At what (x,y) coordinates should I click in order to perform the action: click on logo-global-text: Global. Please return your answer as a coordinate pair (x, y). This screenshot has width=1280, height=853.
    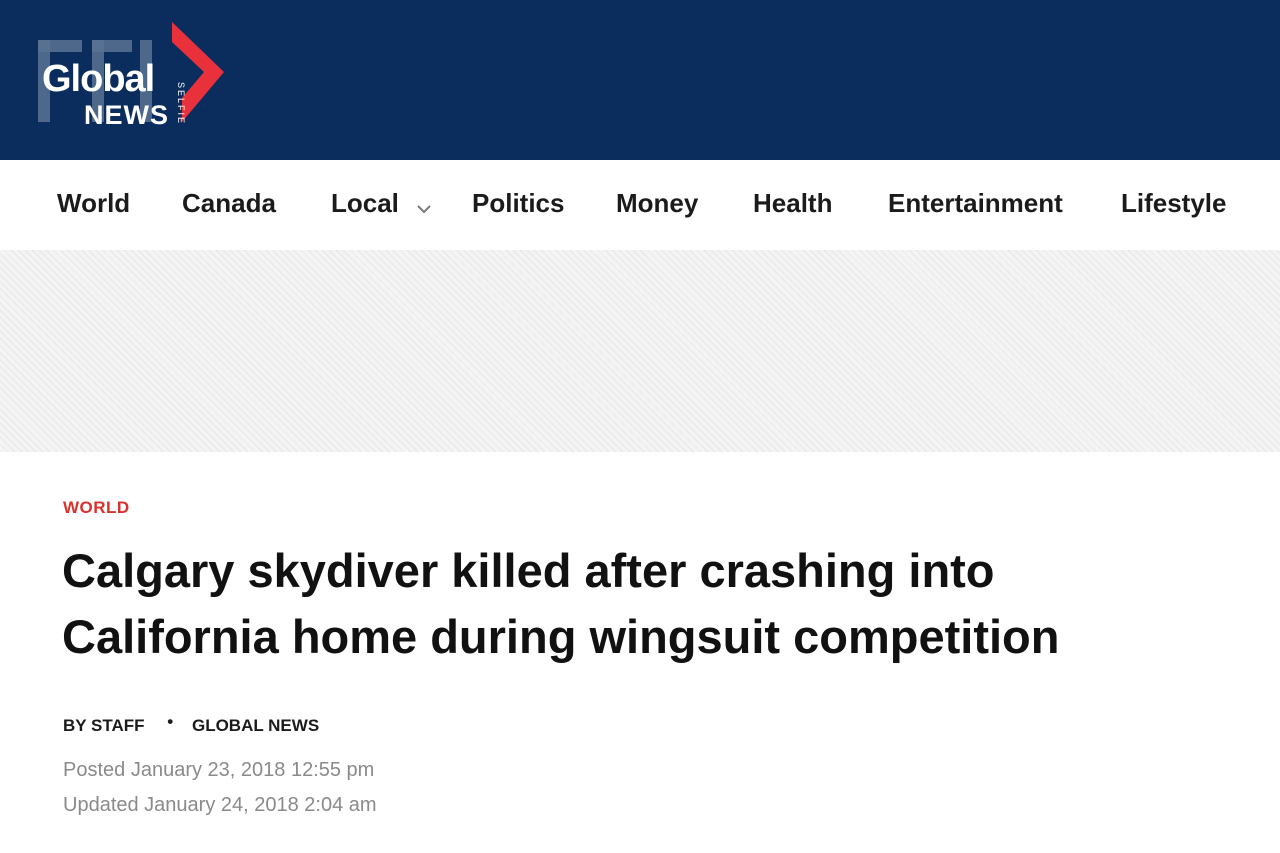
    Looking at the image, I should click on (98, 79).